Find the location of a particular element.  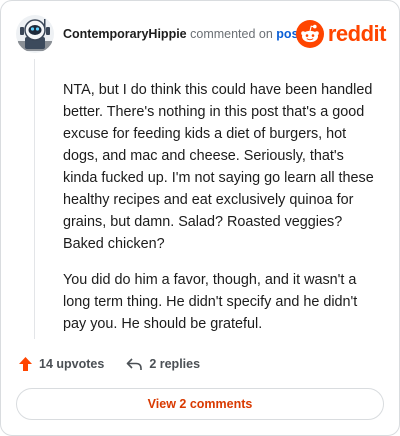

upvotes-count: 14 upvotes is located at coordinates (72, 364).